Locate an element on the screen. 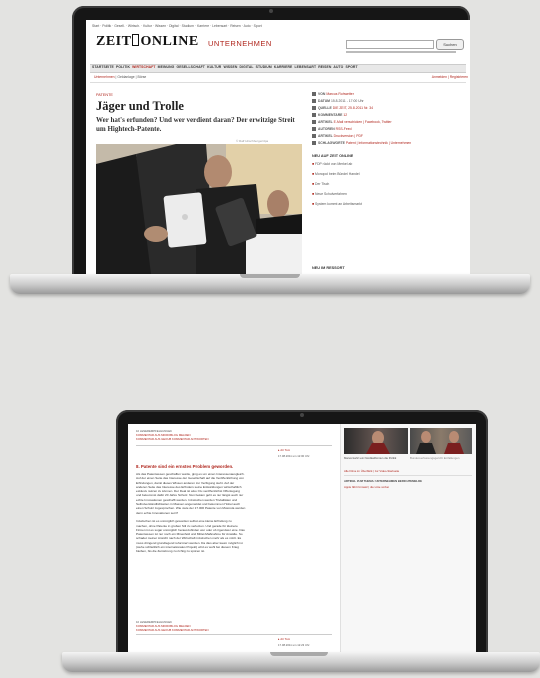 The image size is (540, 678). sub-nav-item: Unternehmen is located at coordinates (104, 77).